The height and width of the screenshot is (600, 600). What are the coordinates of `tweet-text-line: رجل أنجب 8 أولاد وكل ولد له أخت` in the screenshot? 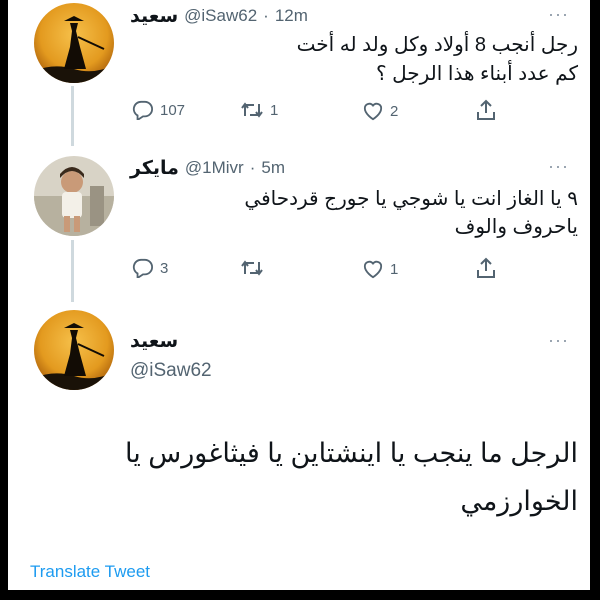 It's located at (437, 45).